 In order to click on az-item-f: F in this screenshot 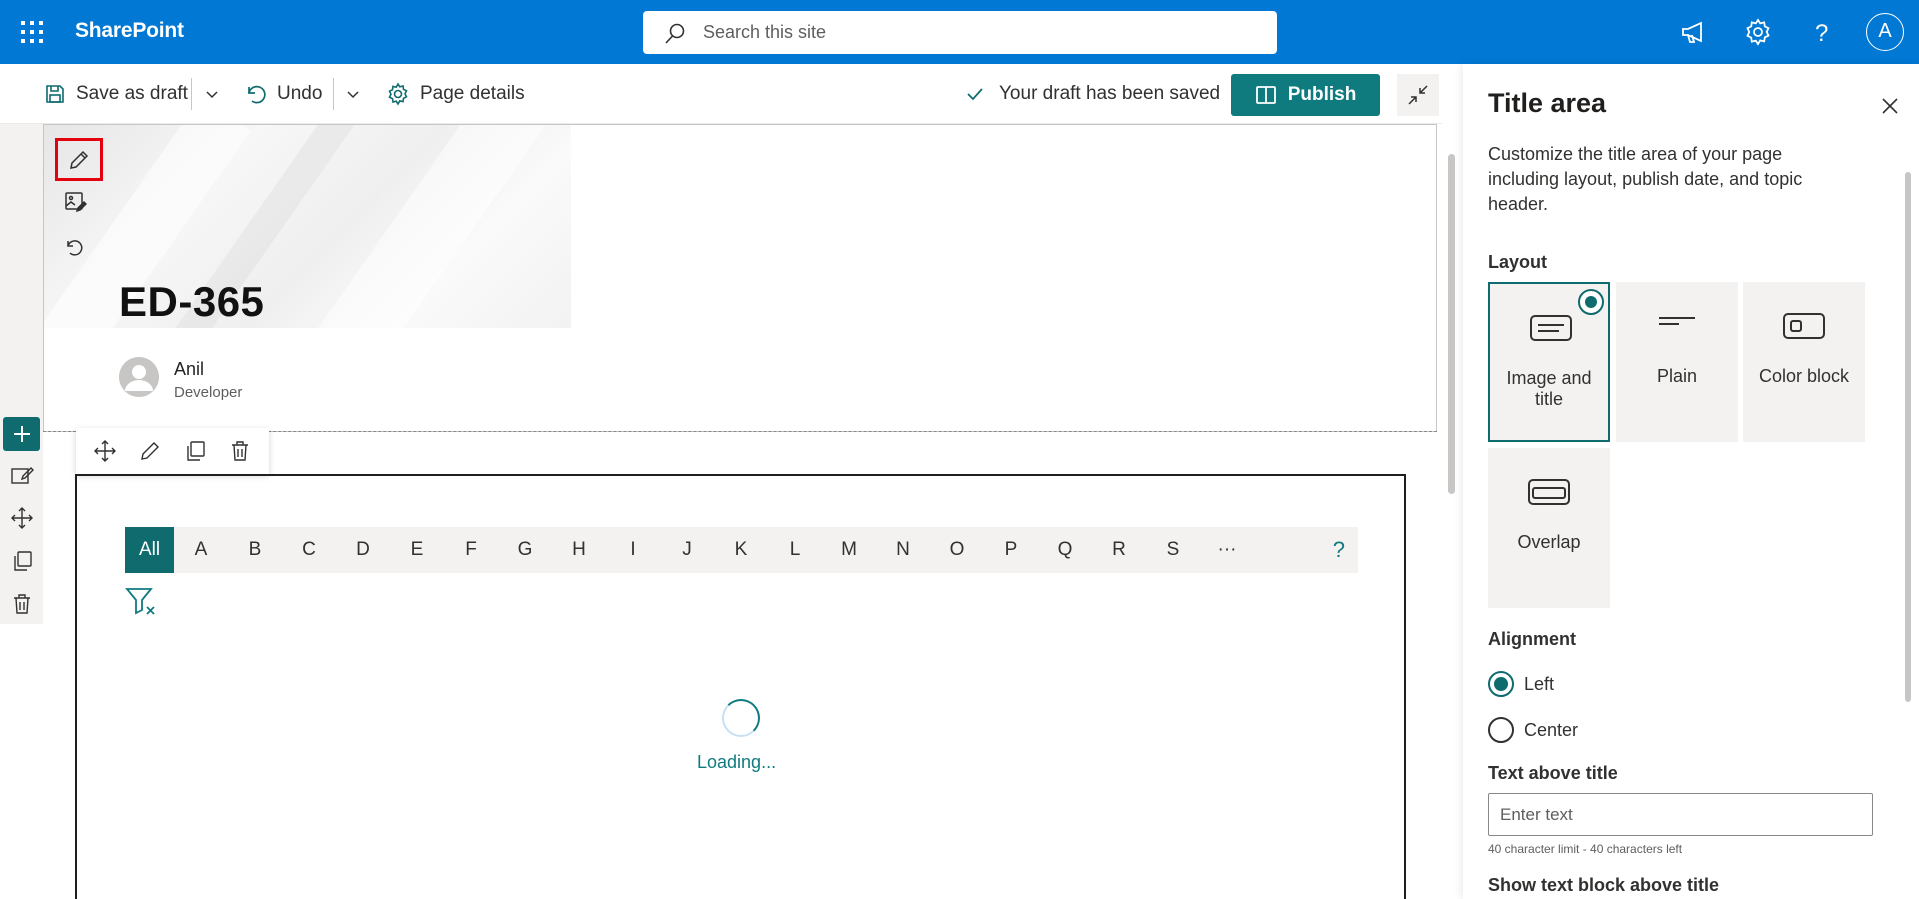, I will do `click(471, 550)`.